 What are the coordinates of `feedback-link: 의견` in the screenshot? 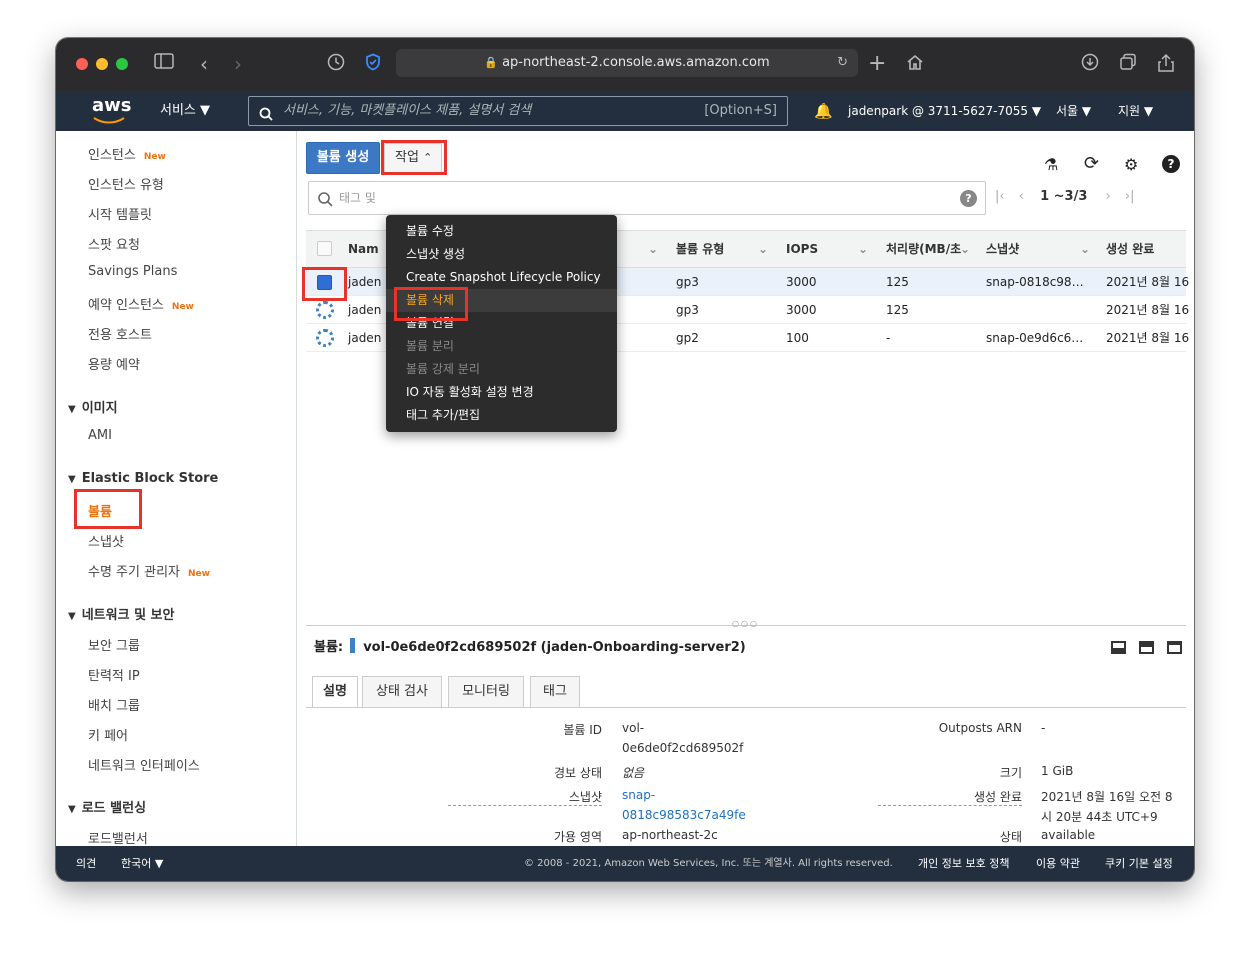 It's located at (86, 863).